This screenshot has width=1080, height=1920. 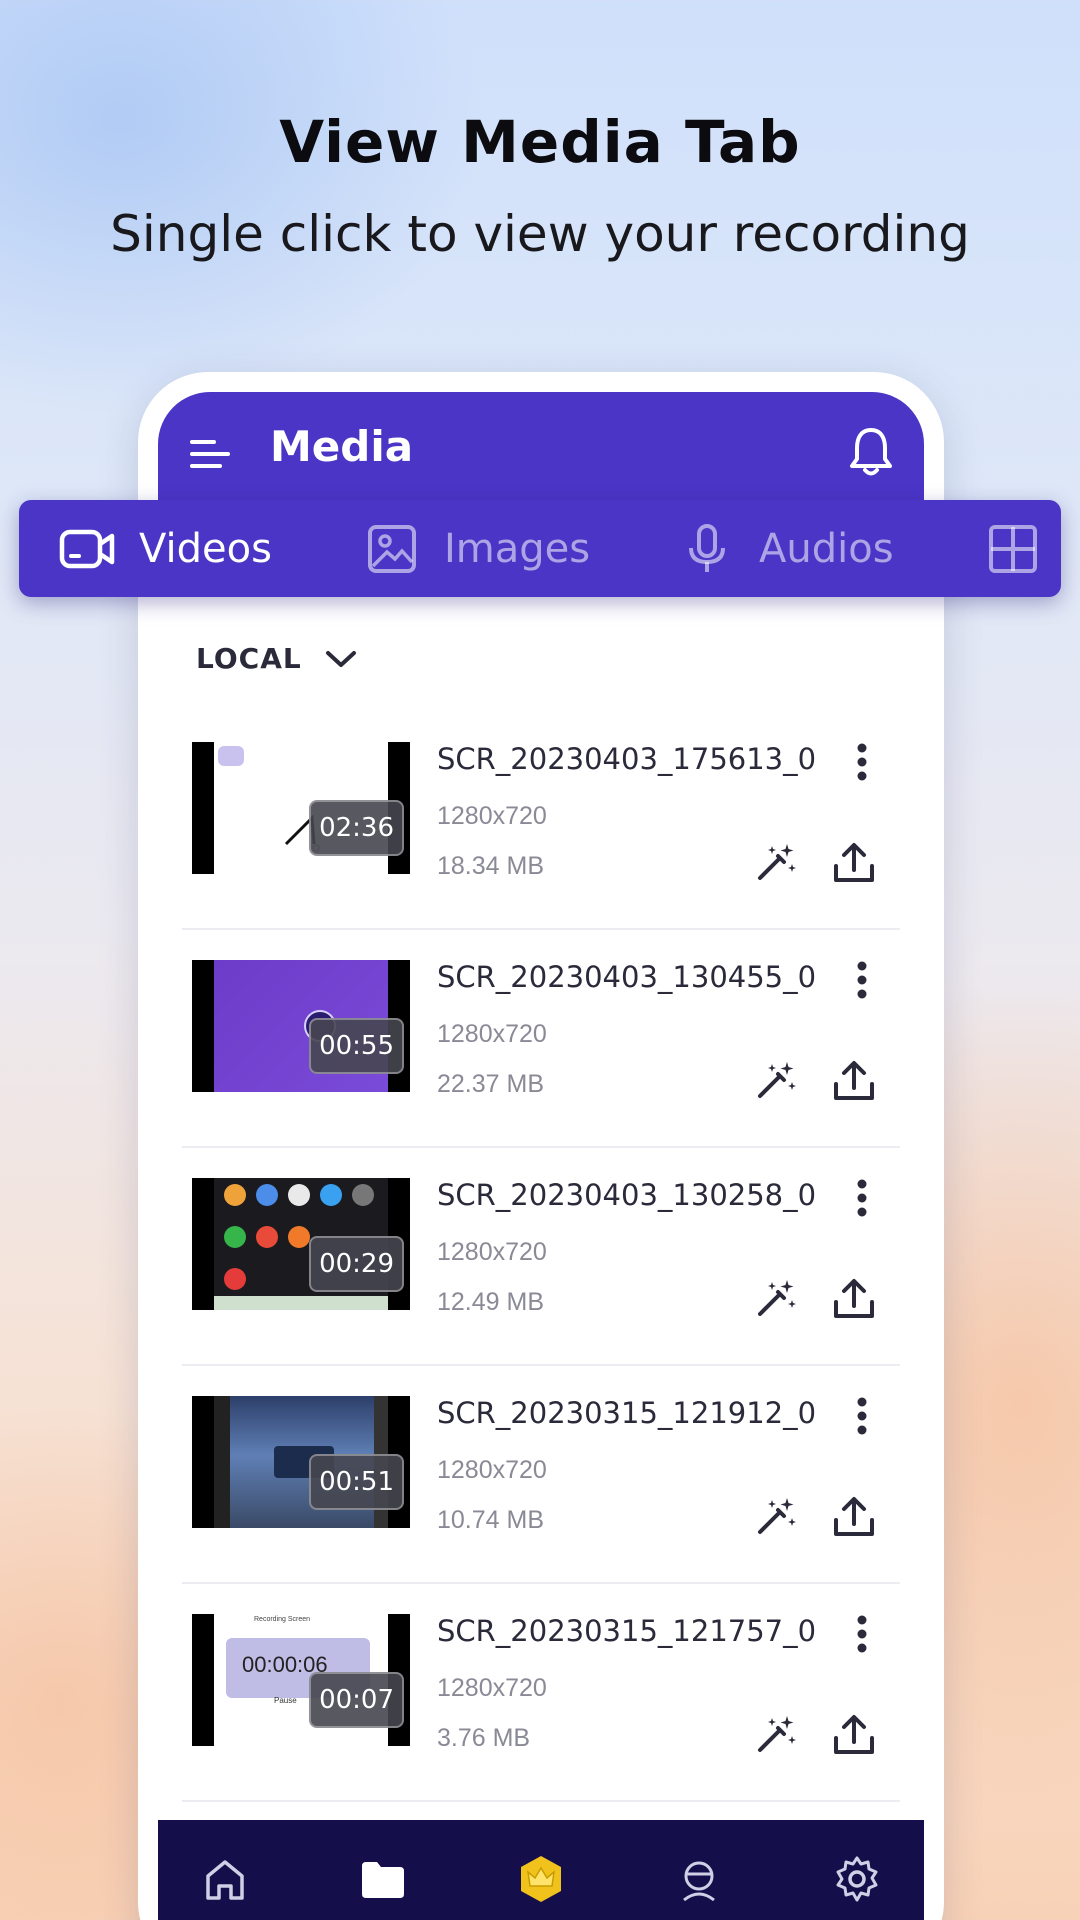 What do you see at coordinates (491, 1520) in the screenshot?
I see `video-size: 10.74 MB` at bounding box center [491, 1520].